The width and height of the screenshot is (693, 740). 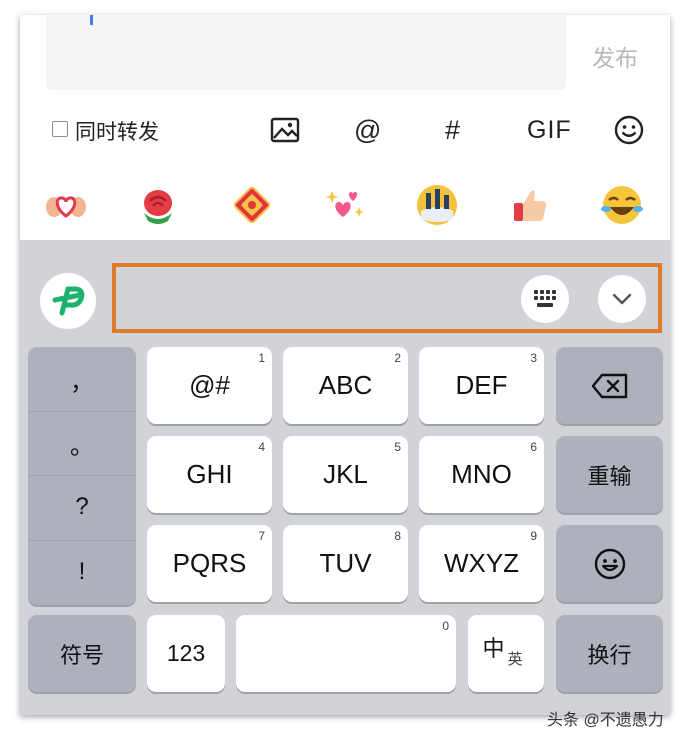 I want to click on key-label: MNO, so click(x=481, y=474).